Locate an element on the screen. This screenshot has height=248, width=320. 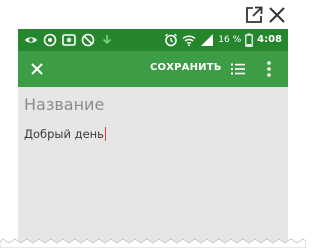
battery-percent: 16 % is located at coordinates (230, 40).